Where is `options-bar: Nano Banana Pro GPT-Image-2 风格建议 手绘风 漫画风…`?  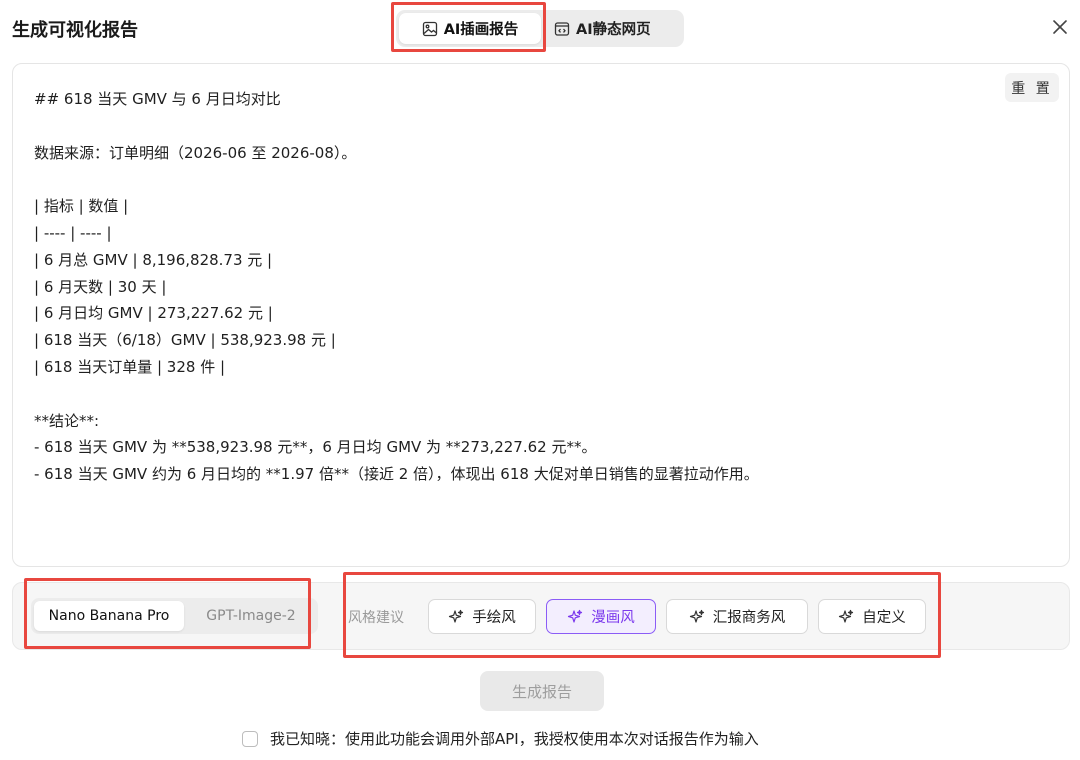 options-bar: Nano Banana Pro GPT-Image-2 风格建议 手绘风 漫画风… is located at coordinates (541, 616).